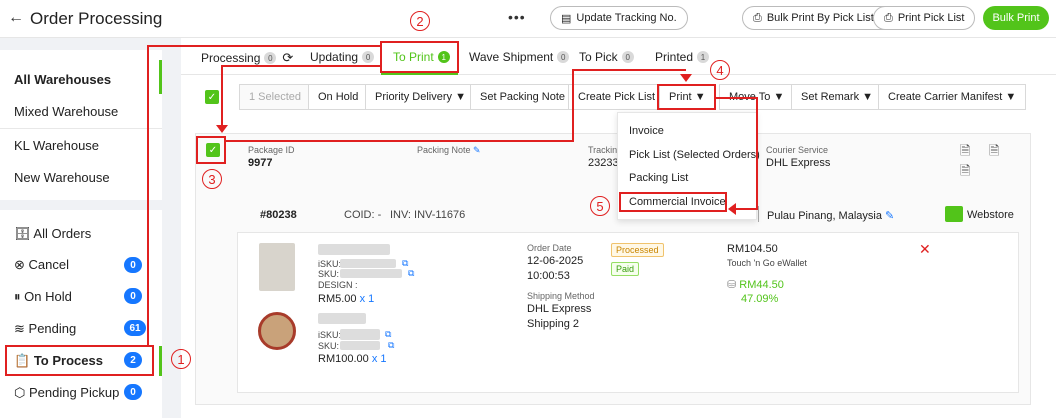  Describe the element at coordinates (419, 57) in the screenshot. I see `highlight-box` at that location.